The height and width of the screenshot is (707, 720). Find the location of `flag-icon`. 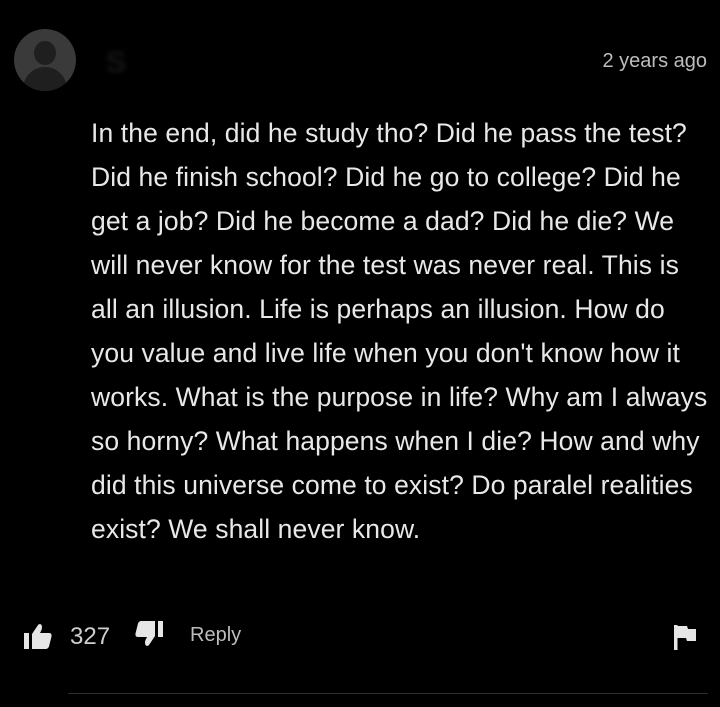

flag-icon is located at coordinates (685, 637).